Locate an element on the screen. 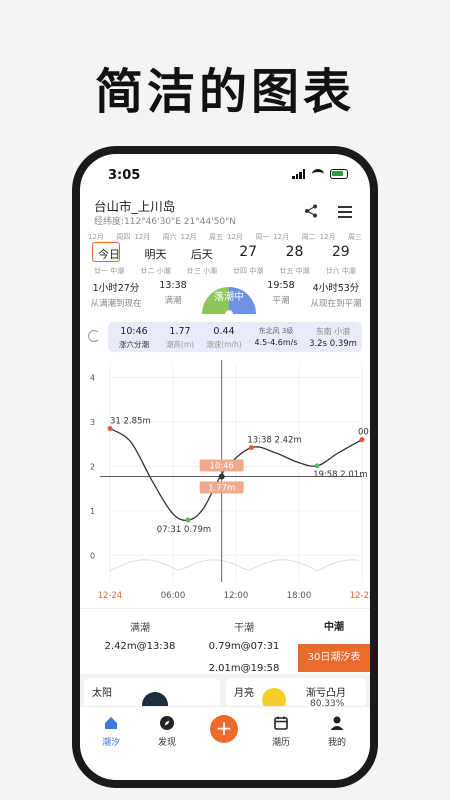 The height and width of the screenshot is (800, 450). tab-calendar: 潮历 is located at coordinates (281, 731).